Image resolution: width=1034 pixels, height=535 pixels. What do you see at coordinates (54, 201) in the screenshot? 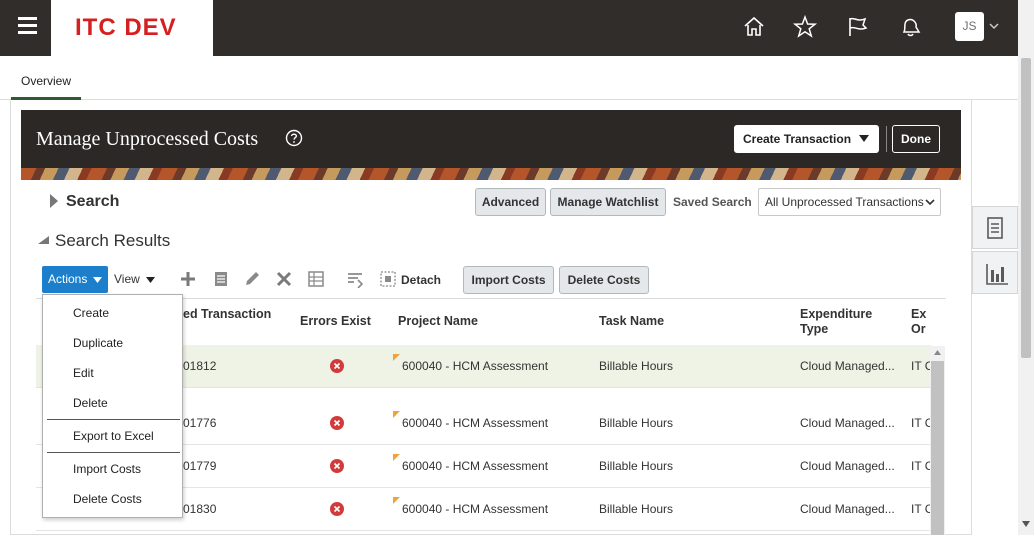
I see `expand-triangle-icon` at bounding box center [54, 201].